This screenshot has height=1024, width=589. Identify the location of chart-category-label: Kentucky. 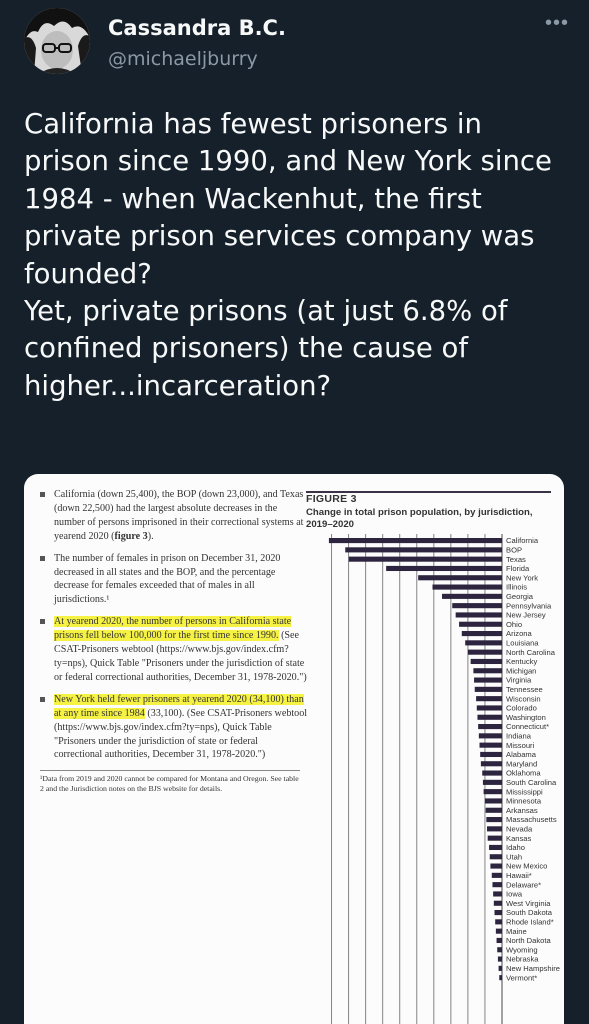
(521, 661).